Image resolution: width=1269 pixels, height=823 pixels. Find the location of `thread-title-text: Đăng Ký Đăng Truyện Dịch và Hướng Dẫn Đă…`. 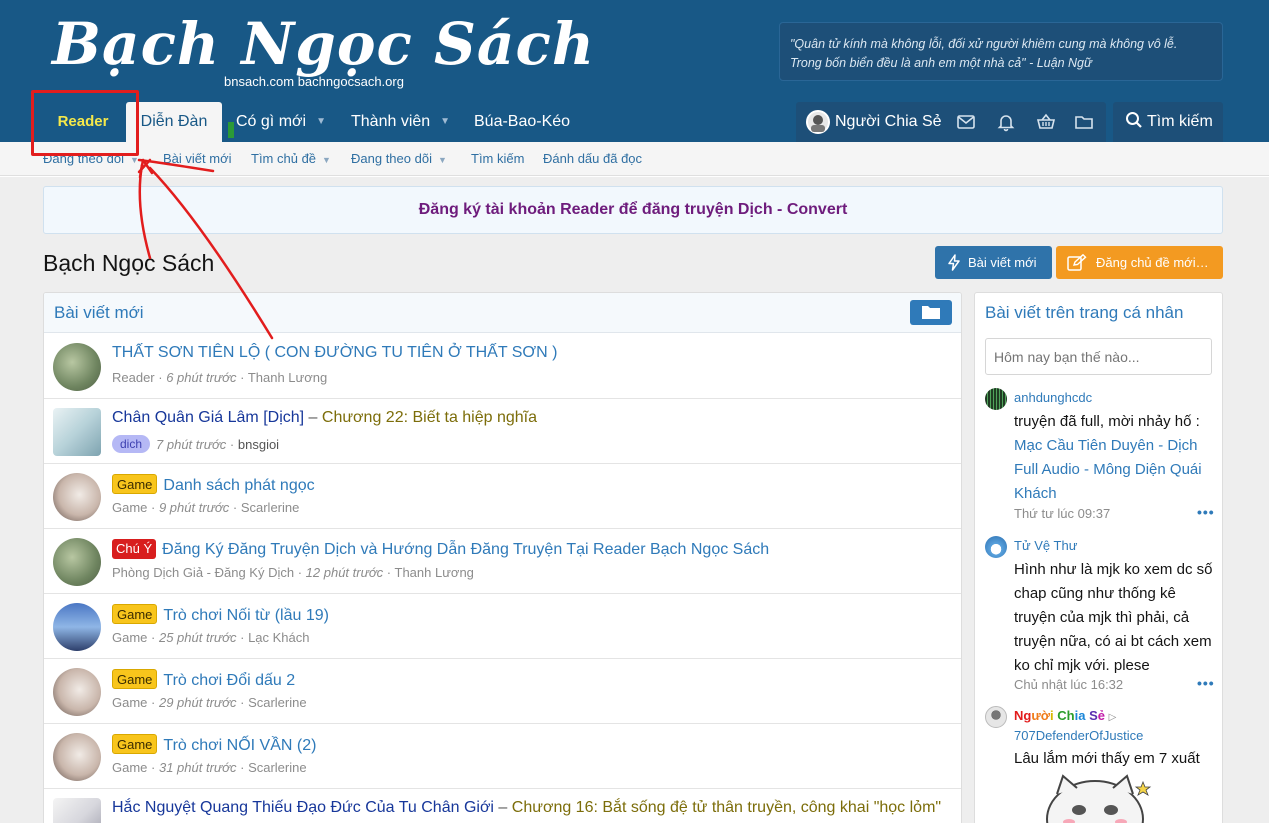

thread-title-text: Đăng Ký Đăng Truyện Dịch và Hướng Dẫn Đă… is located at coordinates (465, 549).